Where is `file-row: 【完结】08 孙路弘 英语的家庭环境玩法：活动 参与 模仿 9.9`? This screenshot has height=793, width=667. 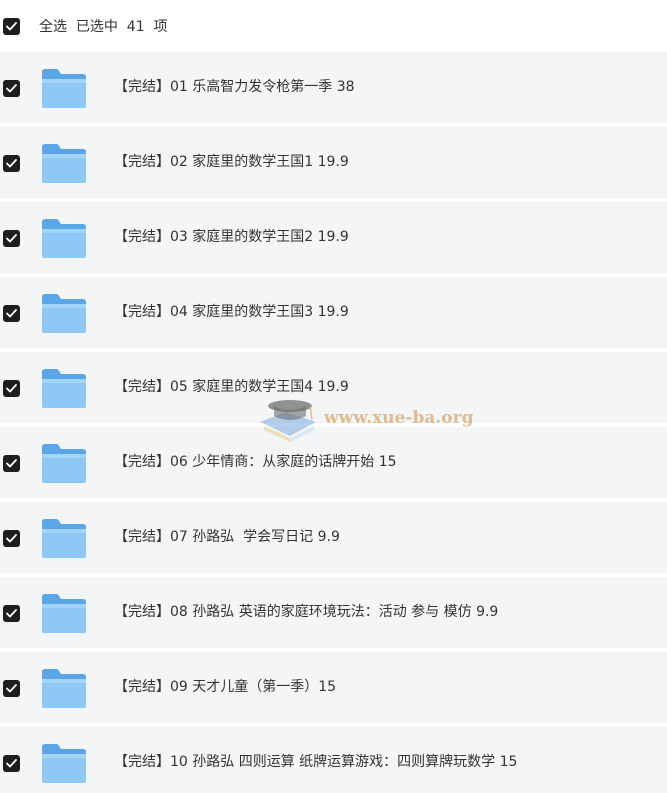
file-row: 【完结】08 孙路弘 英语的家庭环境玩法：活动 参与 模仿 9.9 is located at coordinates (333, 612).